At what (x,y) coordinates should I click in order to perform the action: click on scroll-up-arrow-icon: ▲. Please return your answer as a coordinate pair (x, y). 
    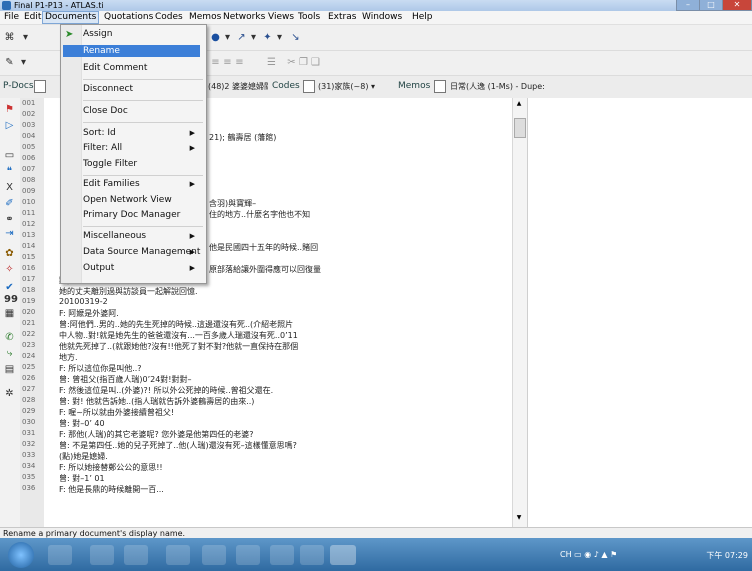
    Looking at the image, I should click on (519, 104).